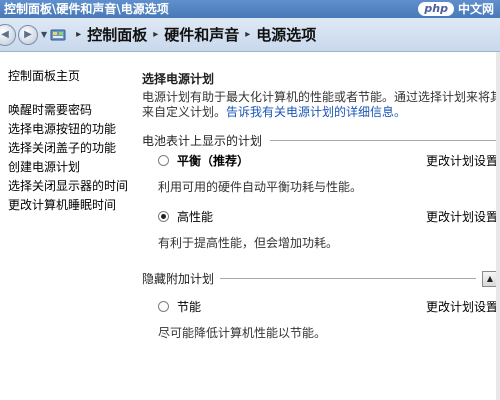  Describe the element at coordinates (202, 141) in the screenshot. I see `group-label: 电池表计上显示的计划` at that location.